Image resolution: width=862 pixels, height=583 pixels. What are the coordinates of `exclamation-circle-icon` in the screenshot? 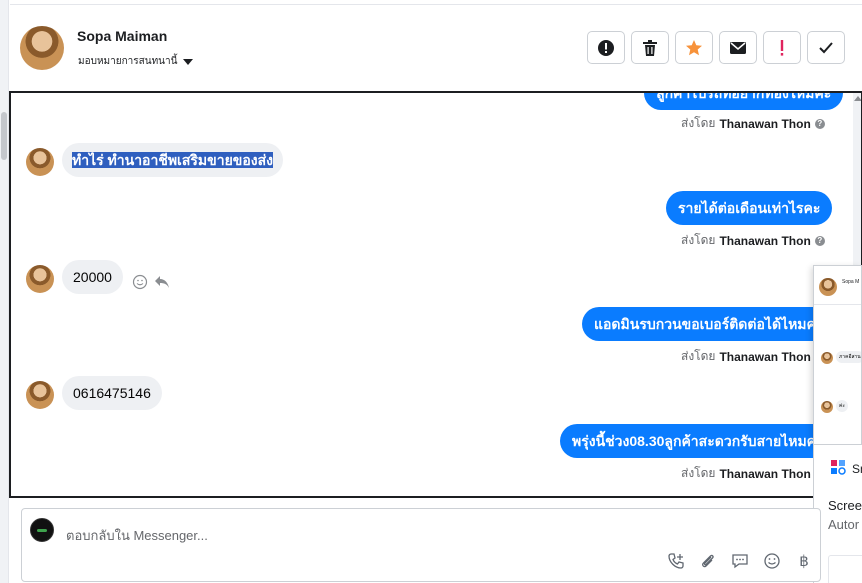 It's located at (606, 47).